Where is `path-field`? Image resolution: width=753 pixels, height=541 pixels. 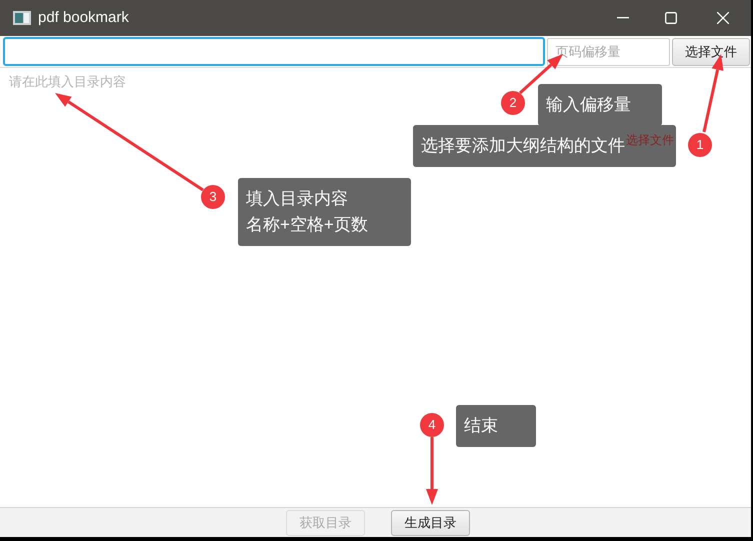 path-field is located at coordinates (274, 51).